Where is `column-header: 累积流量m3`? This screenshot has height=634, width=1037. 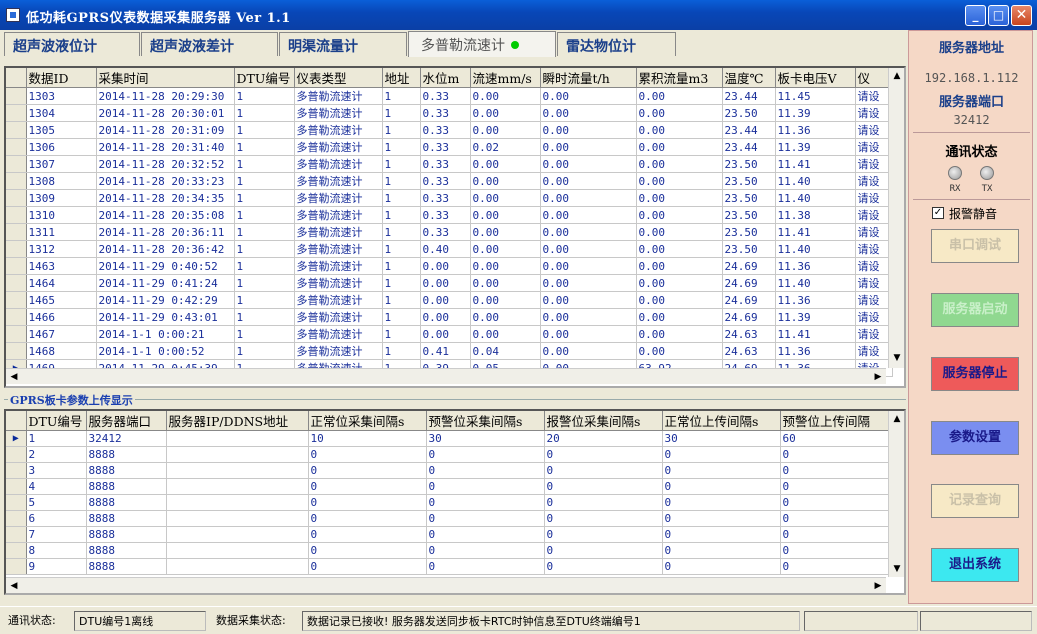 column-header: 累积流量m3 is located at coordinates (679, 78).